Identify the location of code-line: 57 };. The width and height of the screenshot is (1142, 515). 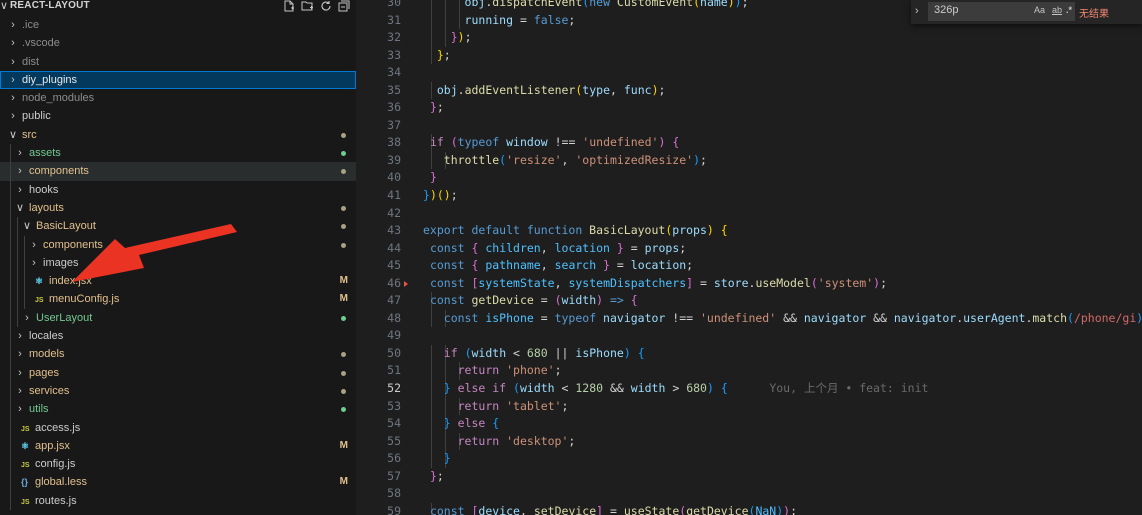
(753, 477).